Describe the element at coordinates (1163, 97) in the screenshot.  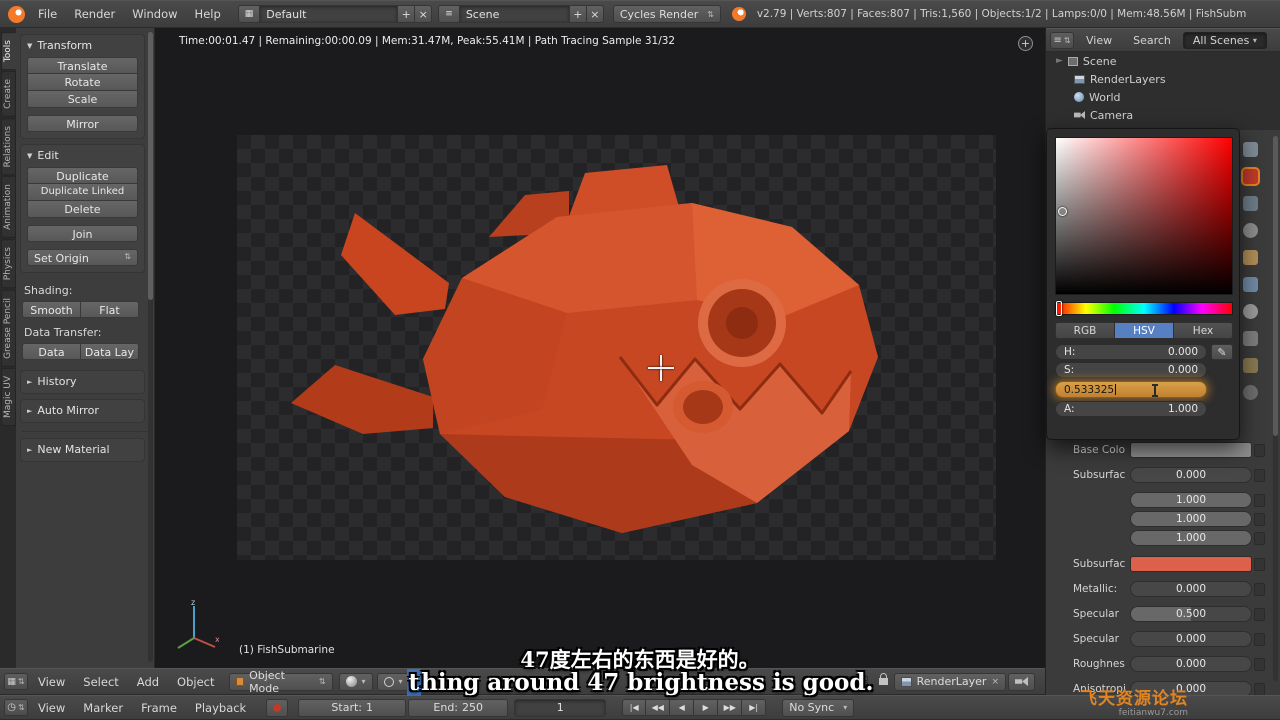
I see `outliner-row-world: World` at that location.